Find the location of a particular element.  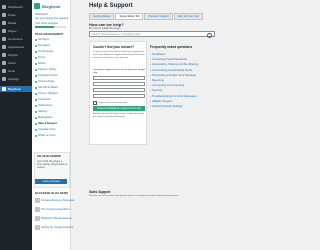

sidebar-item: All Pages is located at coordinates (42, 39).